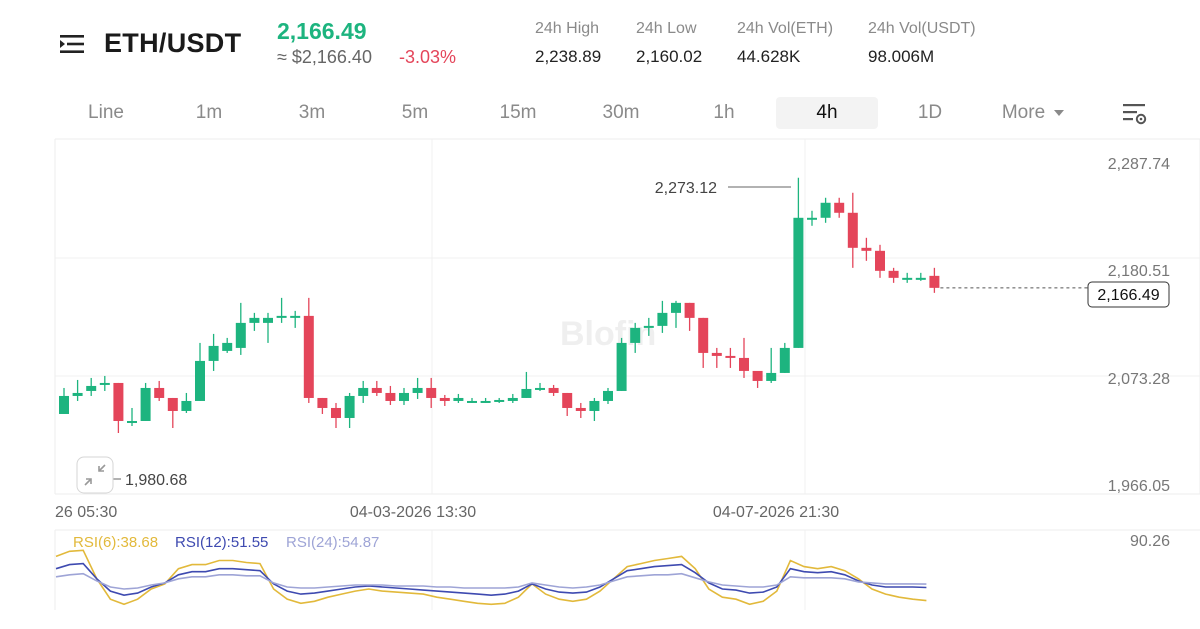 This screenshot has width=1200, height=629. What do you see at coordinates (95, 475) in the screenshot?
I see `collapse-button` at bounding box center [95, 475].